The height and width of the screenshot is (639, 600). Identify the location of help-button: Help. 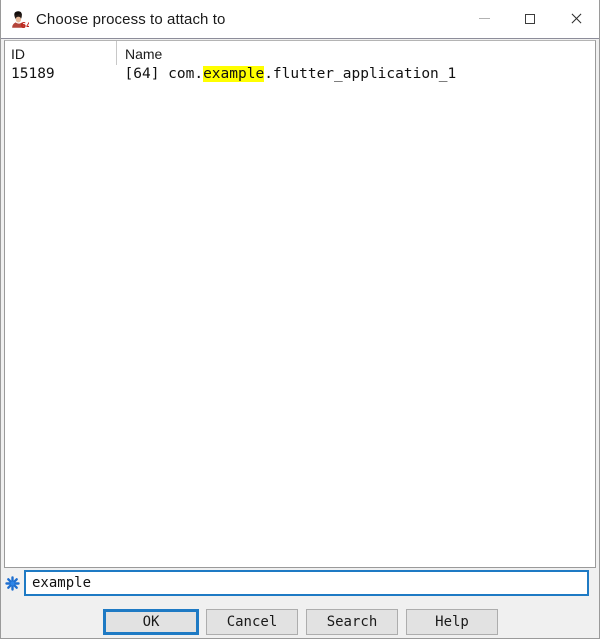
(452, 622).